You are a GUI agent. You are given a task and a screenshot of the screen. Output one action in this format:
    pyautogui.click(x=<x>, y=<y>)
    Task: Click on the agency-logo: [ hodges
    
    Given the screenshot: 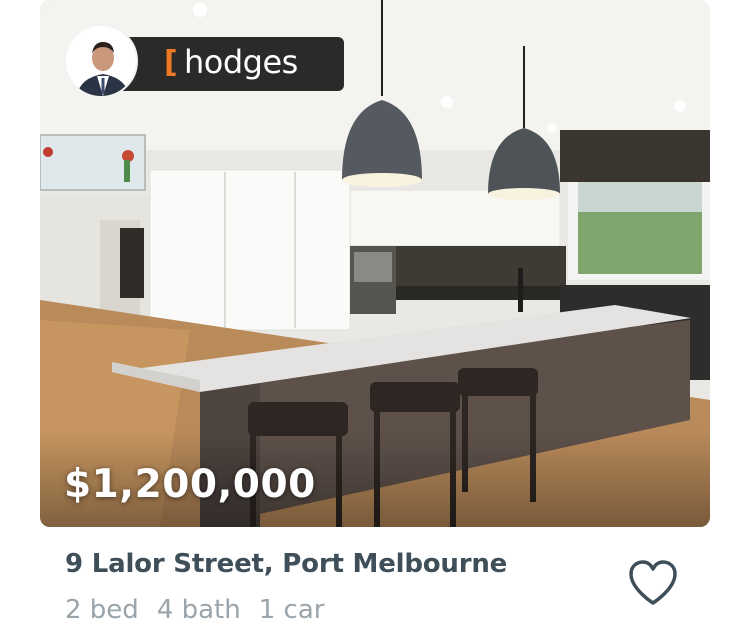 What is the action you would take?
    pyautogui.click(x=232, y=64)
    